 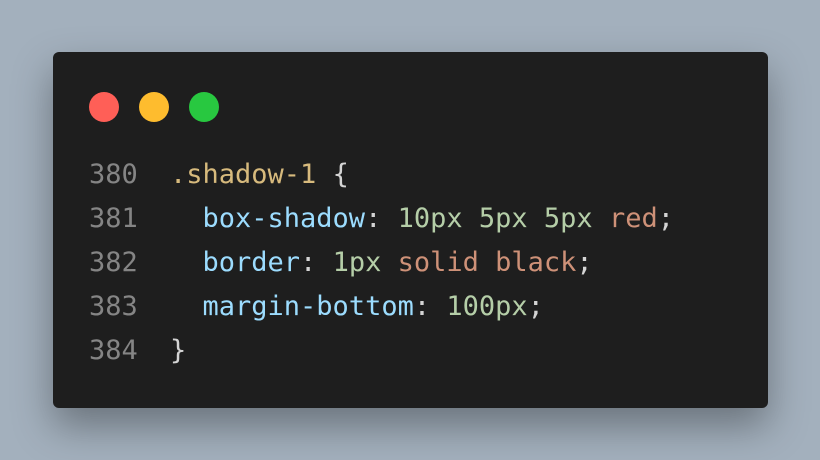 I want to click on line-number: 382, so click(x=113, y=262).